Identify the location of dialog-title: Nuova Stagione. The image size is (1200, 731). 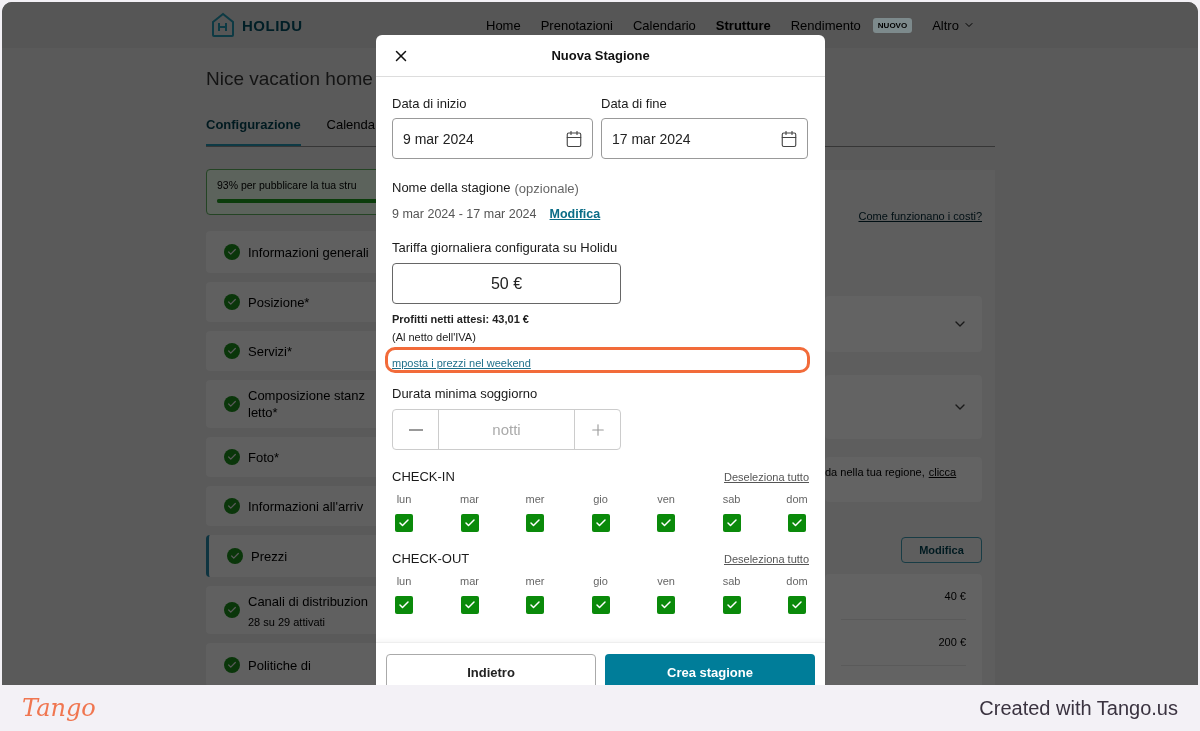
(600, 55).